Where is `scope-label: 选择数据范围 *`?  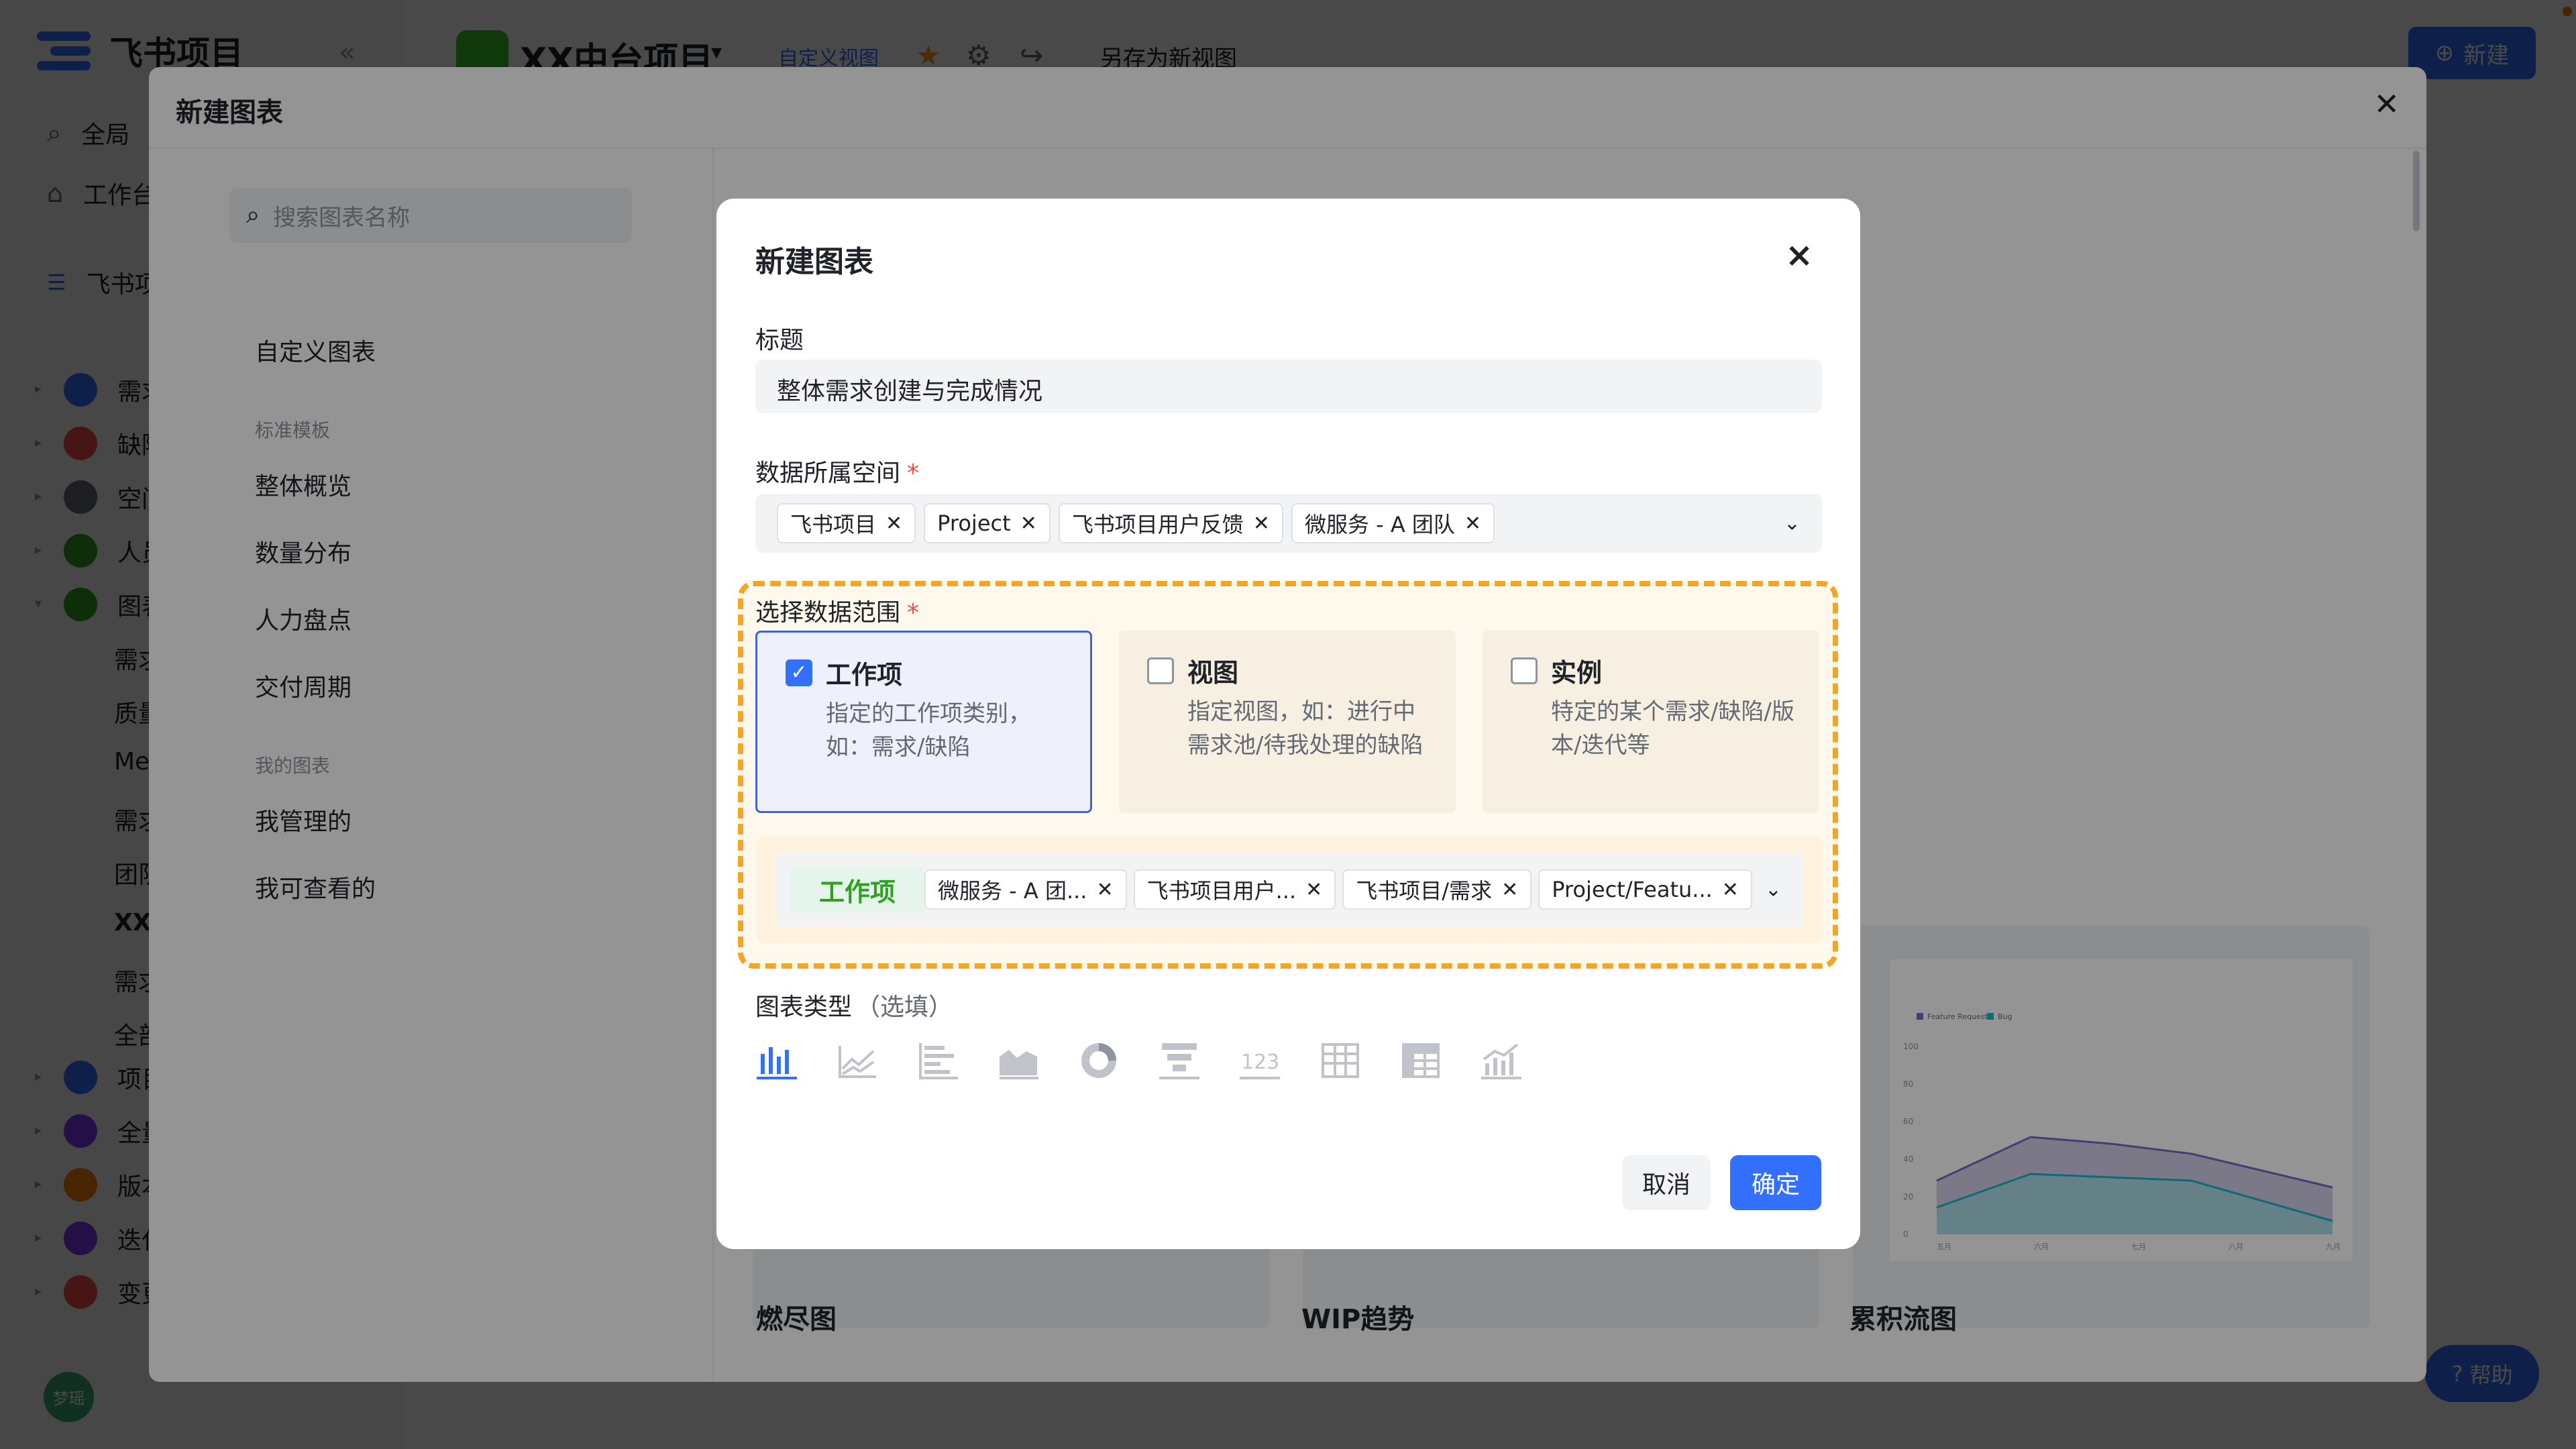
scope-label: 选择数据范围 * is located at coordinates (837, 610).